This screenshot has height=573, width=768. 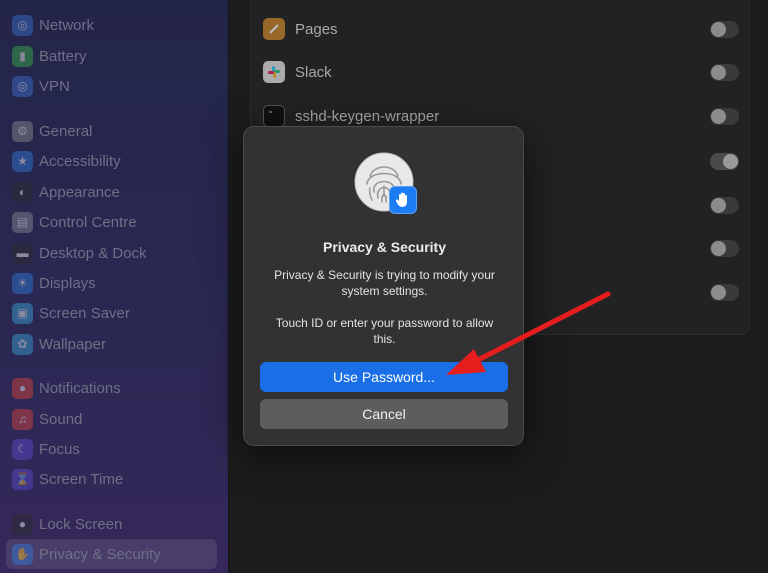 I want to click on battery-icon: ▮, so click(x=22, y=56).